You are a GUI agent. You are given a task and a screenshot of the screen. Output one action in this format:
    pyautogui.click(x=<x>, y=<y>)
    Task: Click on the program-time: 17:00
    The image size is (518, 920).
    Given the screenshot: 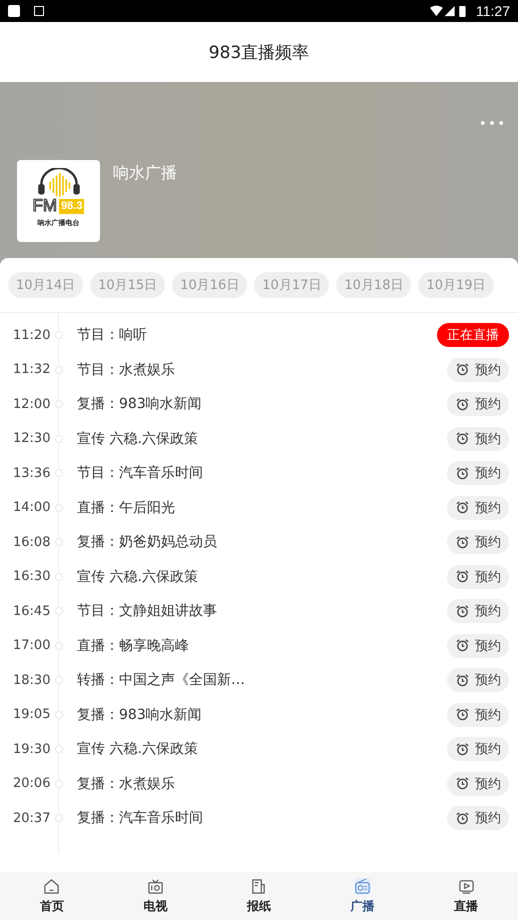 What is the action you would take?
    pyautogui.click(x=31, y=646)
    